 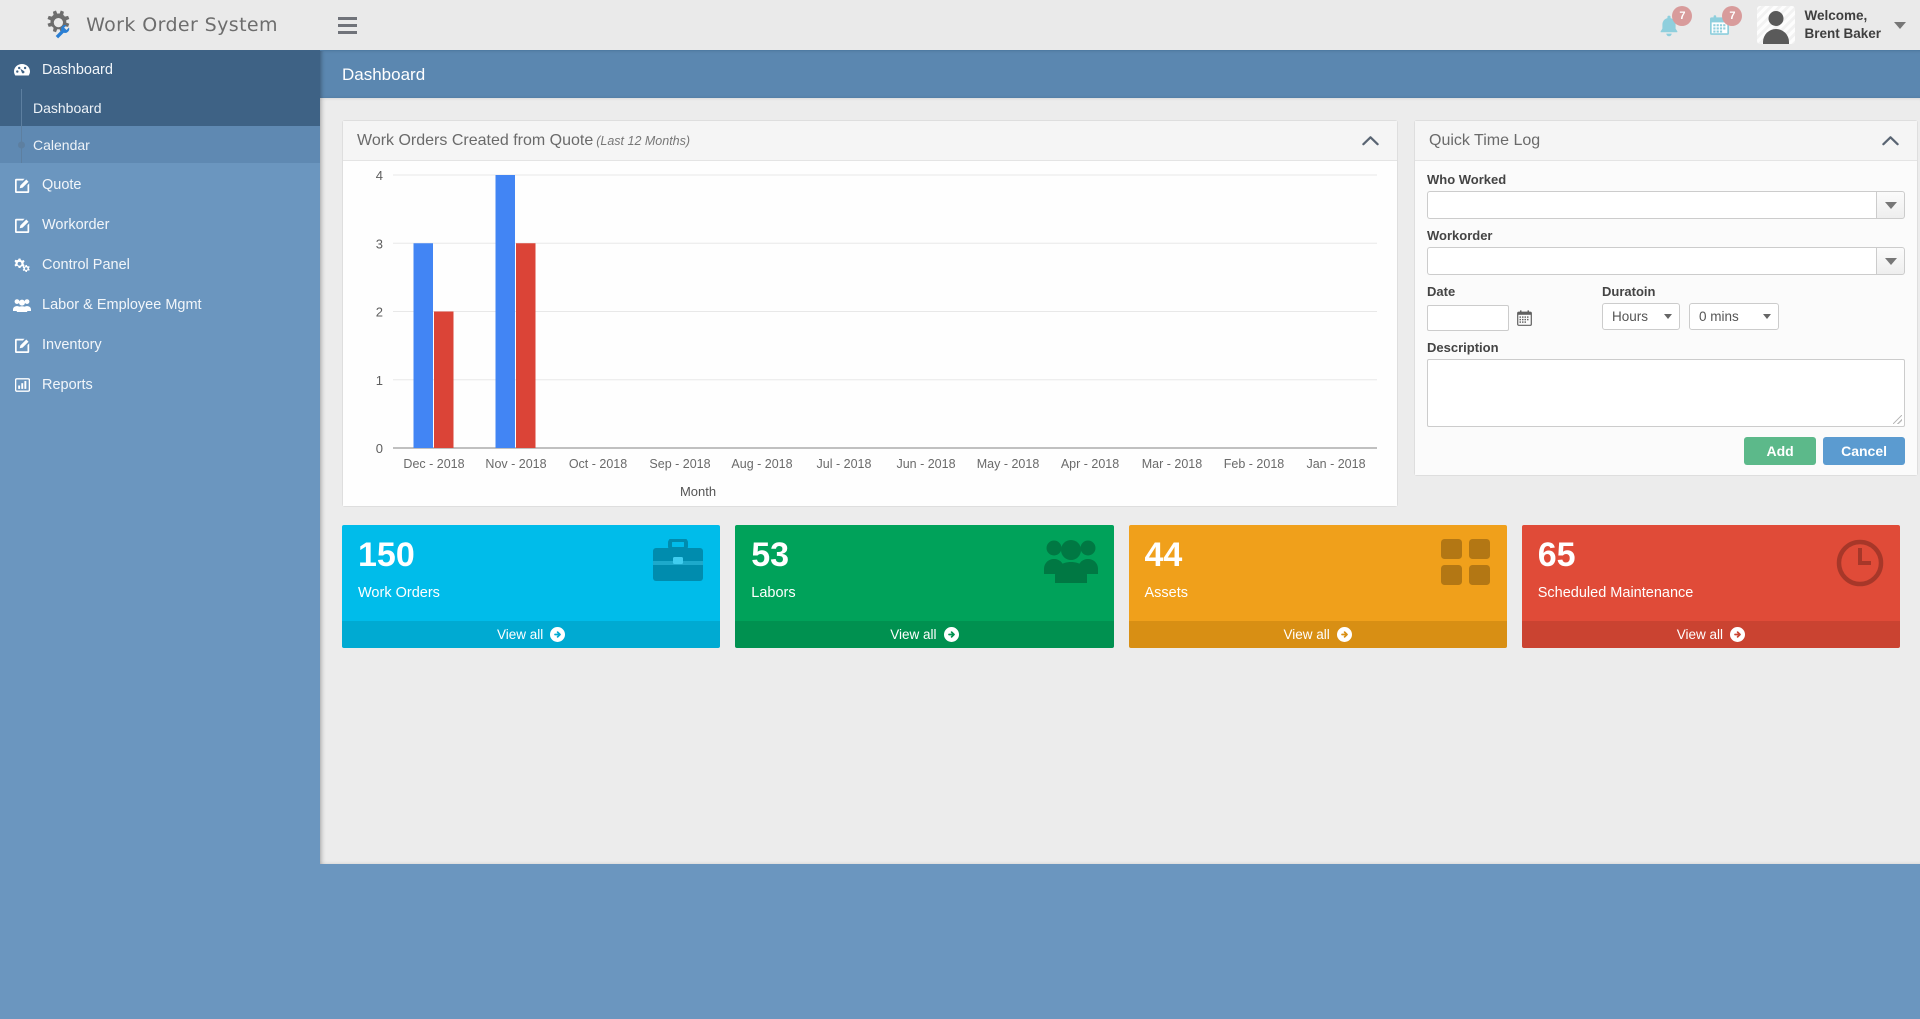 What do you see at coordinates (160, 385) in the screenshot?
I see `sidebar-item-reports: Reports` at bounding box center [160, 385].